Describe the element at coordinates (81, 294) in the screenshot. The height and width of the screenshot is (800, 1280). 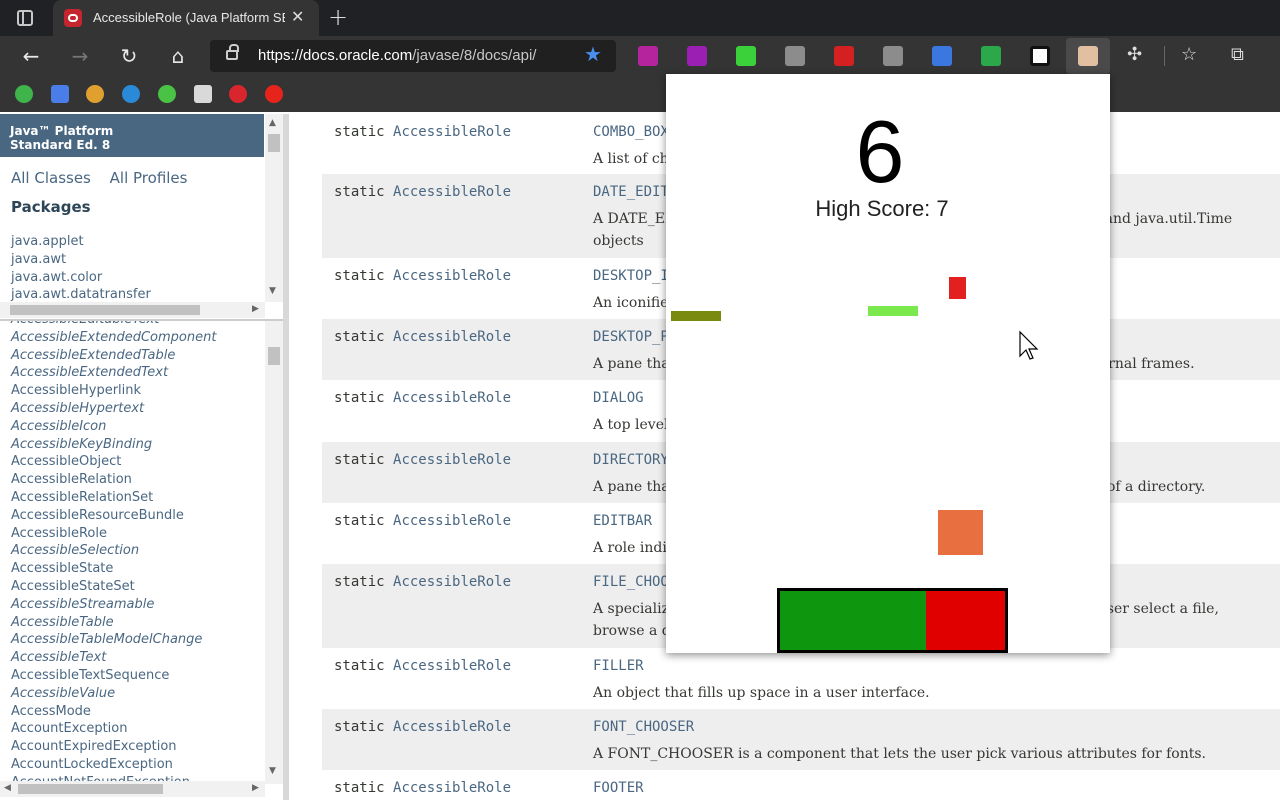
I see `package-link: java.awt.datatransfer` at that location.